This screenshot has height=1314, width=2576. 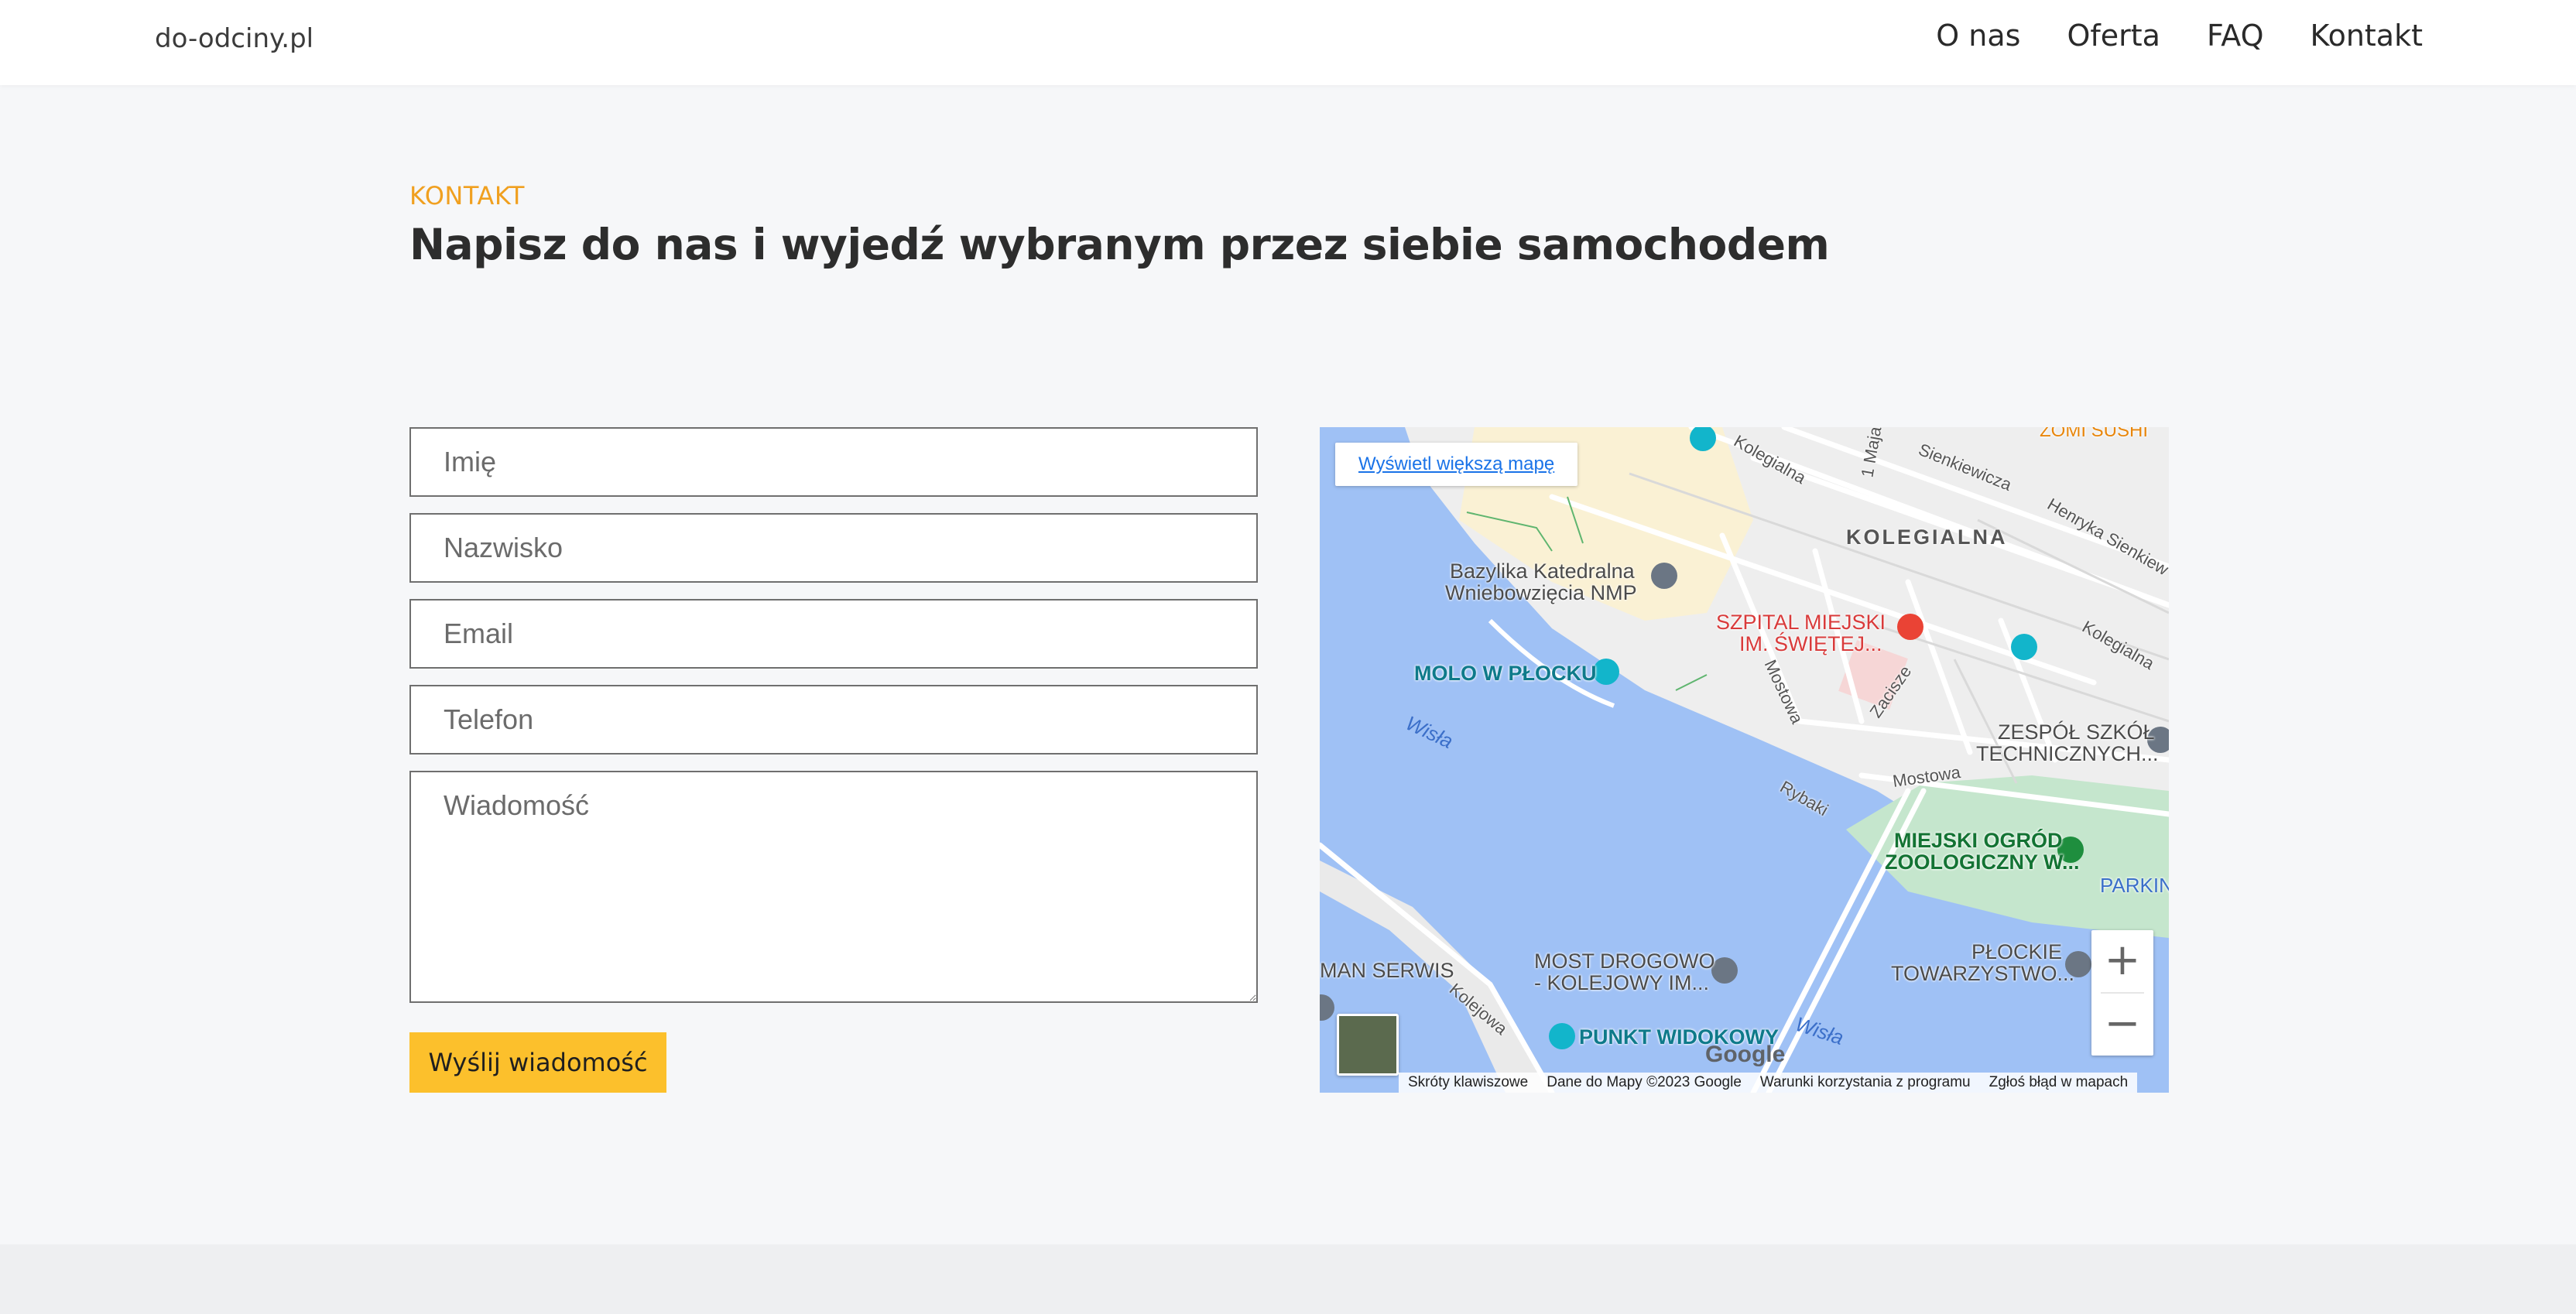 I want to click on nav-link-o-nas: O nas, so click(x=1978, y=36).